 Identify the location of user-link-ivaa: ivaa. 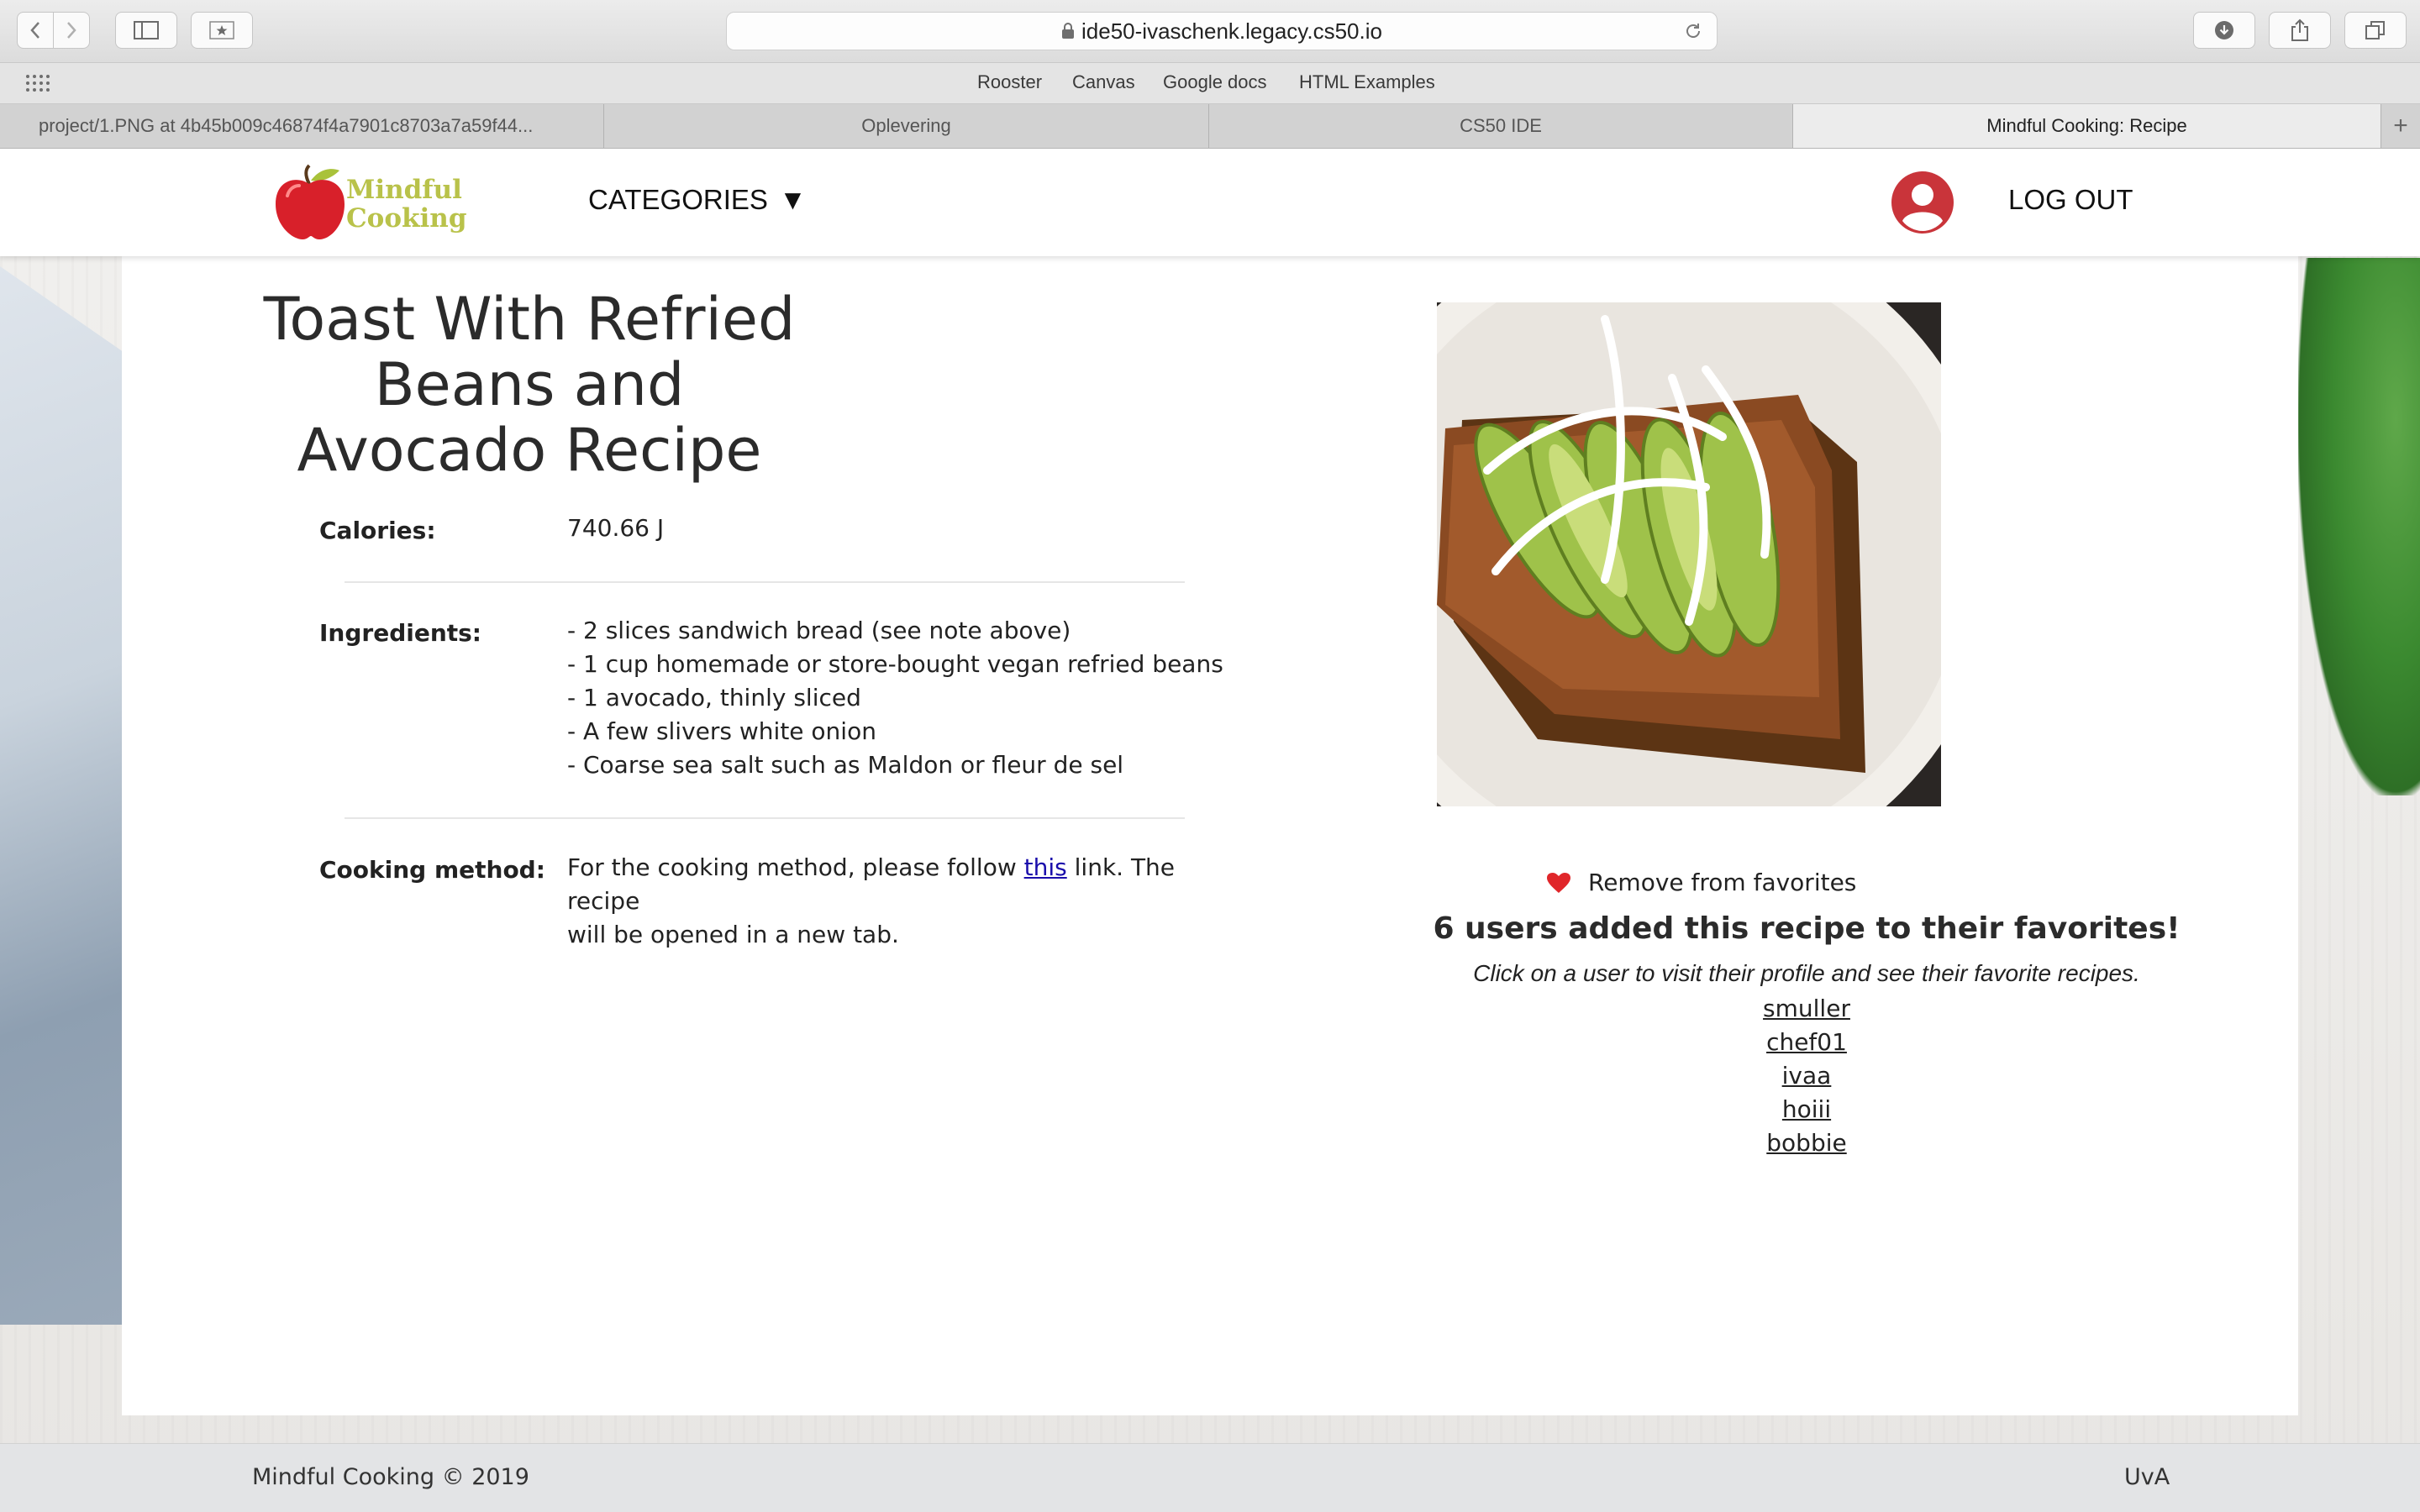
(1806, 1076).